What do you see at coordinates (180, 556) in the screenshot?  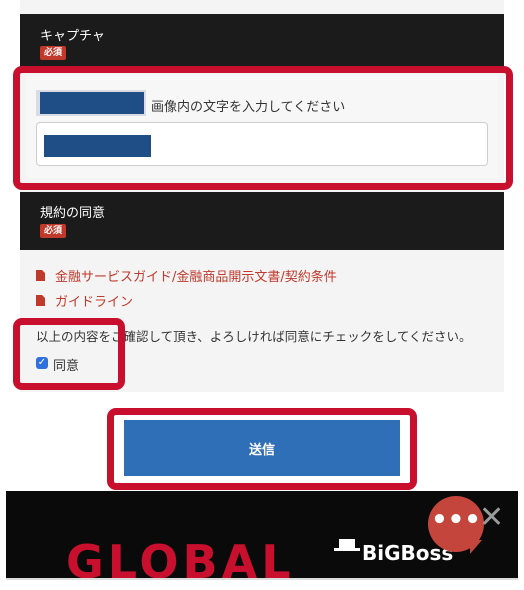 I see `banner-global-text: GLOBAL` at bounding box center [180, 556].